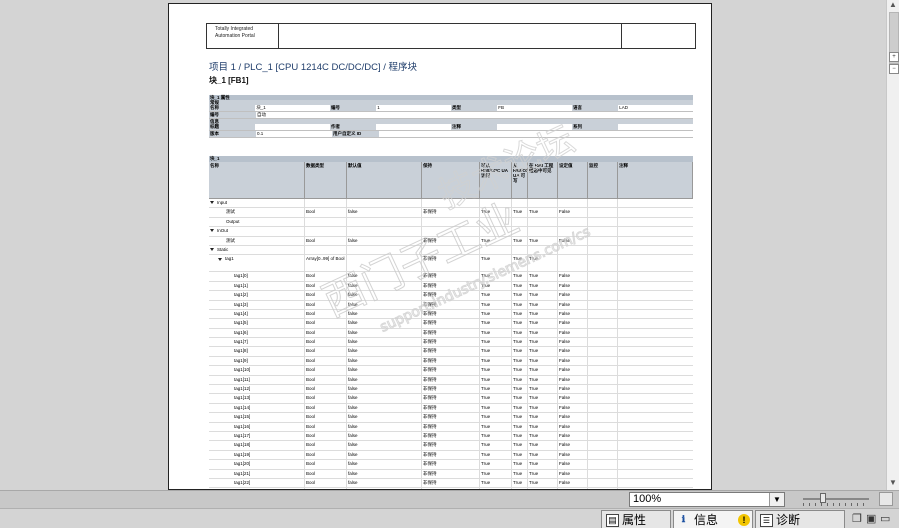 The image size is (899, 528). What do you see at coordinates (636, 519) in the screenshot?
I see `tab-properties: ▤ 属性` at bounding box center [636, 519].